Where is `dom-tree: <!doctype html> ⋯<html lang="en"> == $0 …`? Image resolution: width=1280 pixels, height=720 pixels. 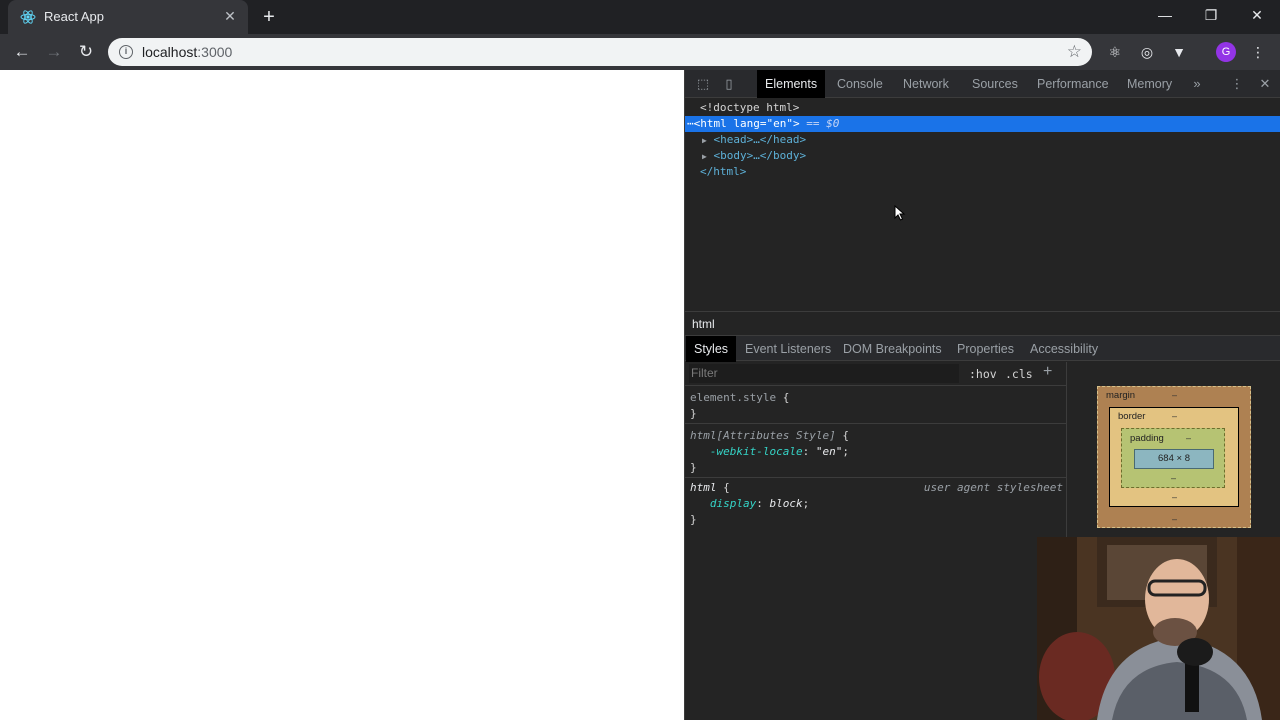
dom-tree: <!doctype html> ⋯<html lang="en"> == $0 … is located at coordinates (982, 205).